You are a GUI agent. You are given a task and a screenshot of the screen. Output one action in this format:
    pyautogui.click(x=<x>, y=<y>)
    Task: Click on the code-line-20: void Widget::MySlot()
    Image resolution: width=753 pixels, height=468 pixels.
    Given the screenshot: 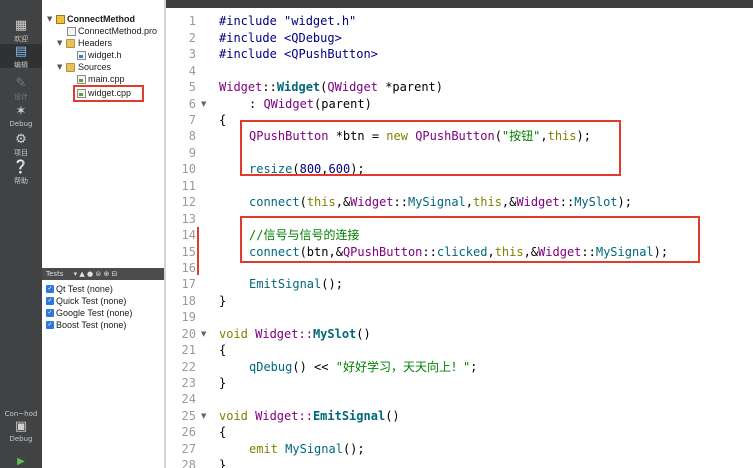 What is the action you would take?
    pyautogui.click(x=295, y=334)
    